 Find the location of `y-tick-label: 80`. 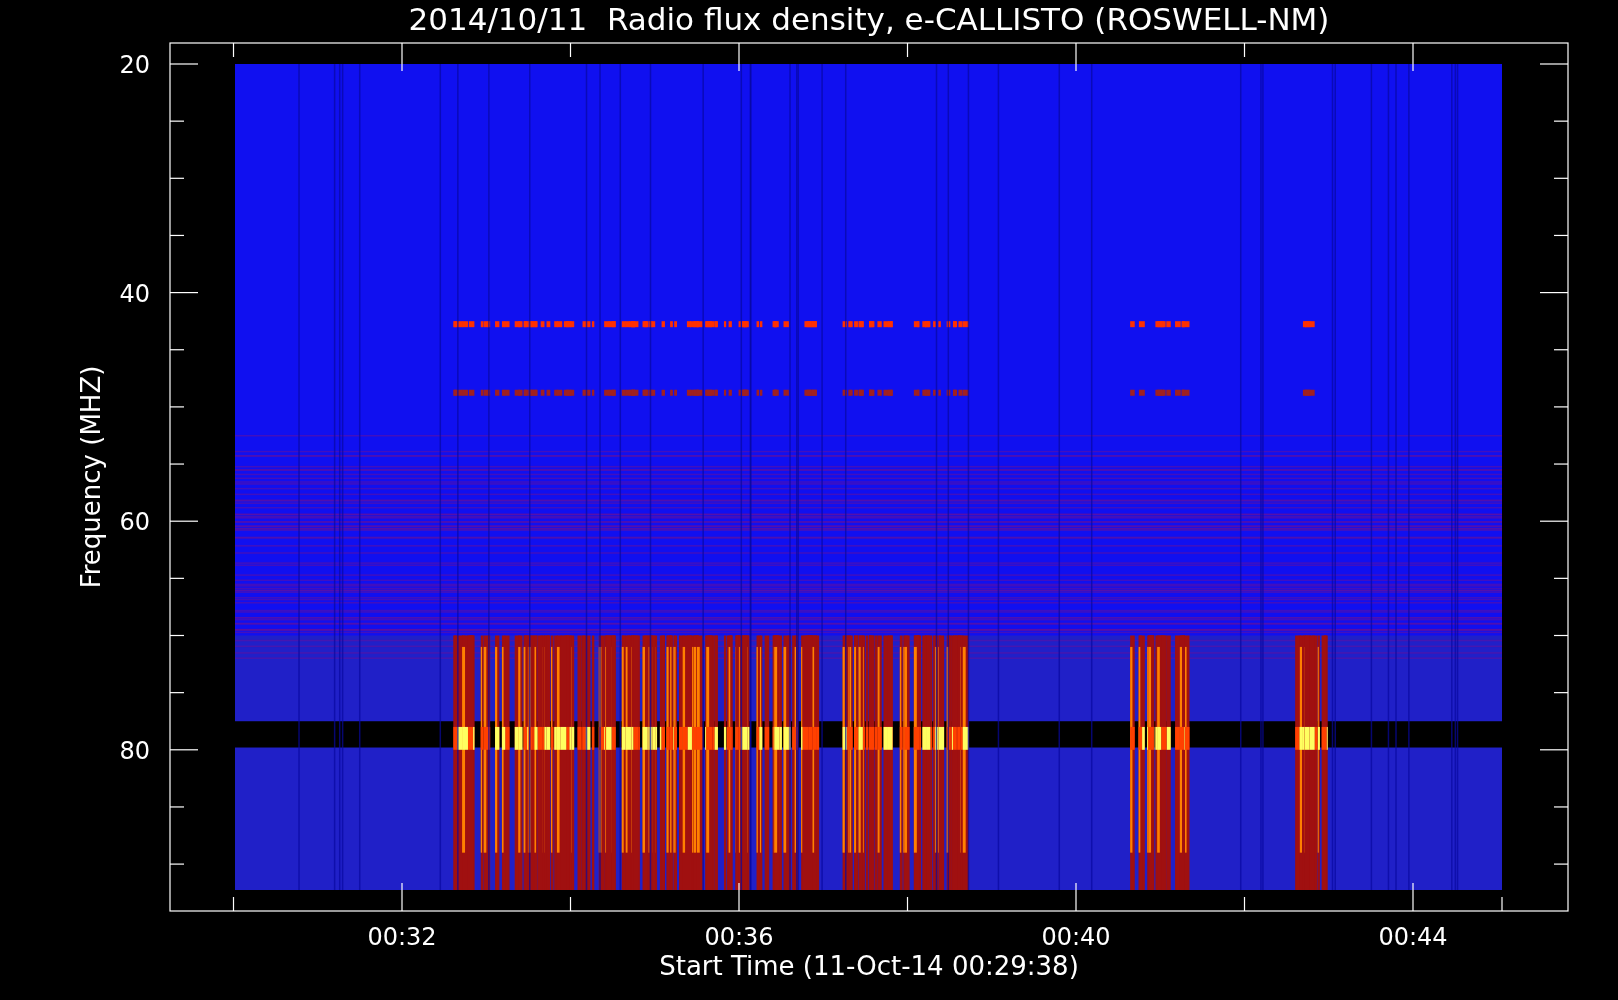

y-tick-label: 80 is located at coordinates (134, 750).